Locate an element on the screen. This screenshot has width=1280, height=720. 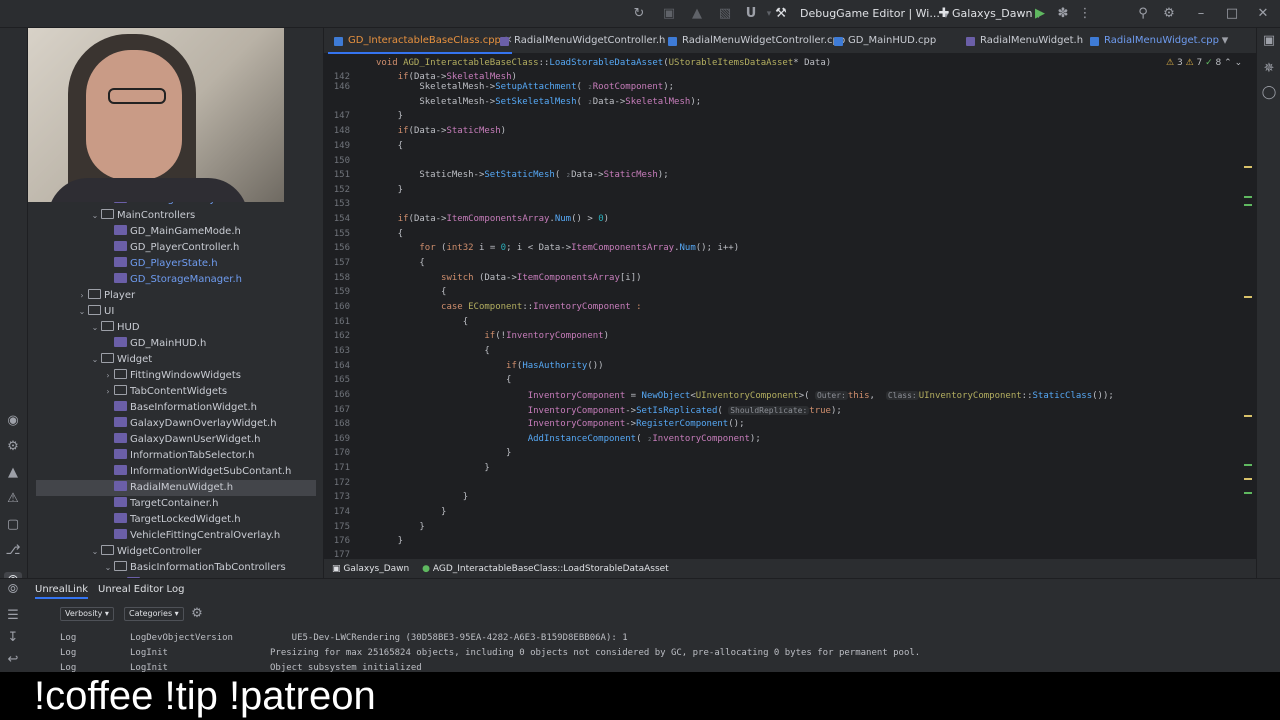
ai-assistant-icon: ✵ is located at coordinates (1269, 69).